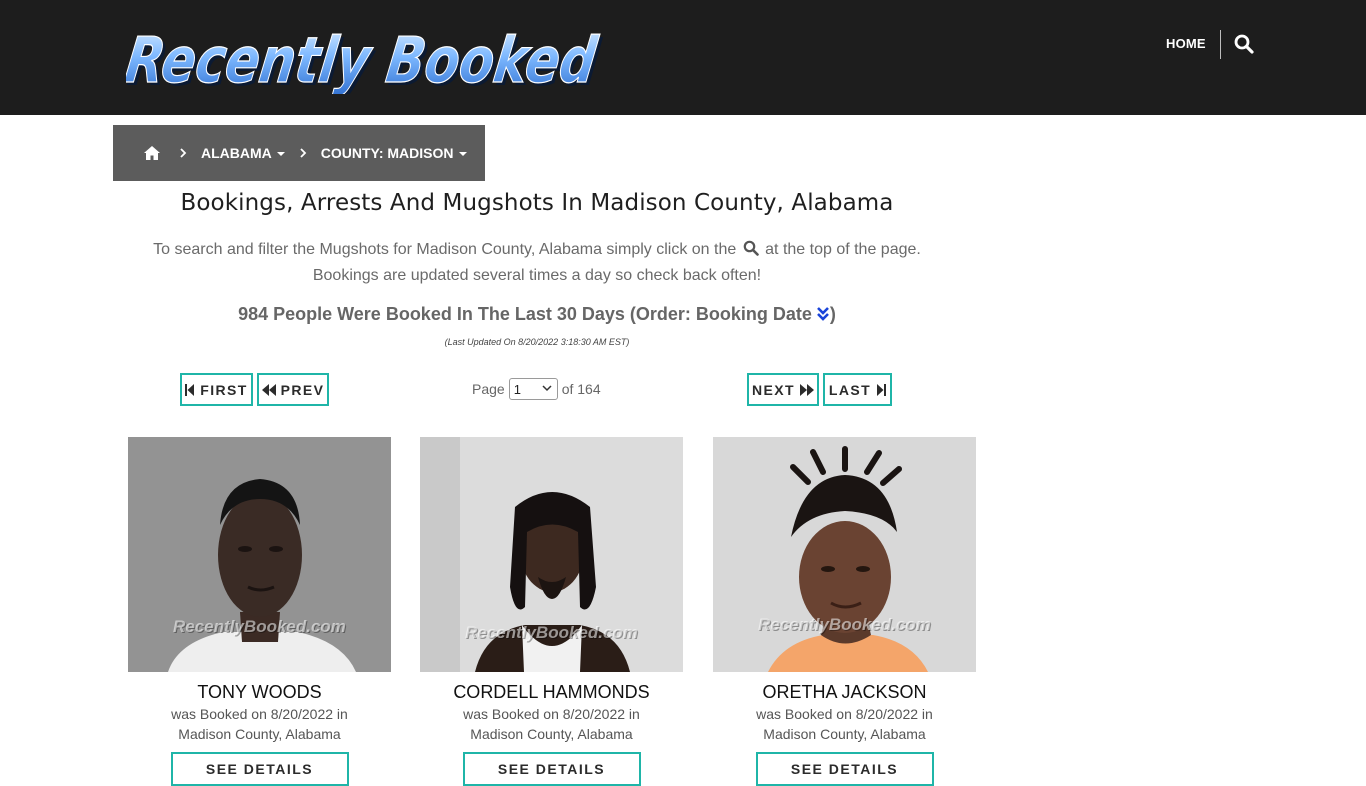 The height and width of the screenshot is (786, 1366). What do you see at coordinates (547, 388) in the screenshot?
I see `chevron-down-icon` at bounding box center [547, 388].